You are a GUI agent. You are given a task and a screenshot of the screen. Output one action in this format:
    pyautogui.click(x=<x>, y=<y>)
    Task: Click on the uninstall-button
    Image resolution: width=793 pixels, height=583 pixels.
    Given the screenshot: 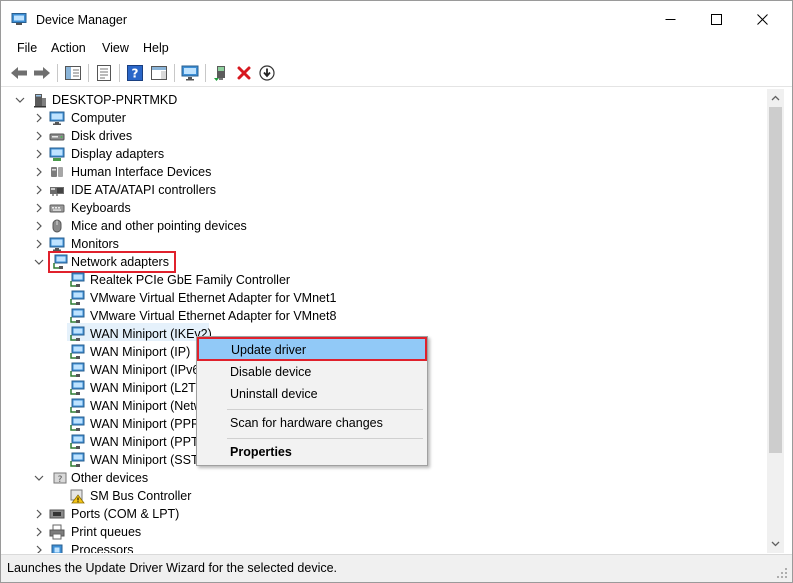 What is the action you would take?
    pyautogui.click(x=244, y=73)
    